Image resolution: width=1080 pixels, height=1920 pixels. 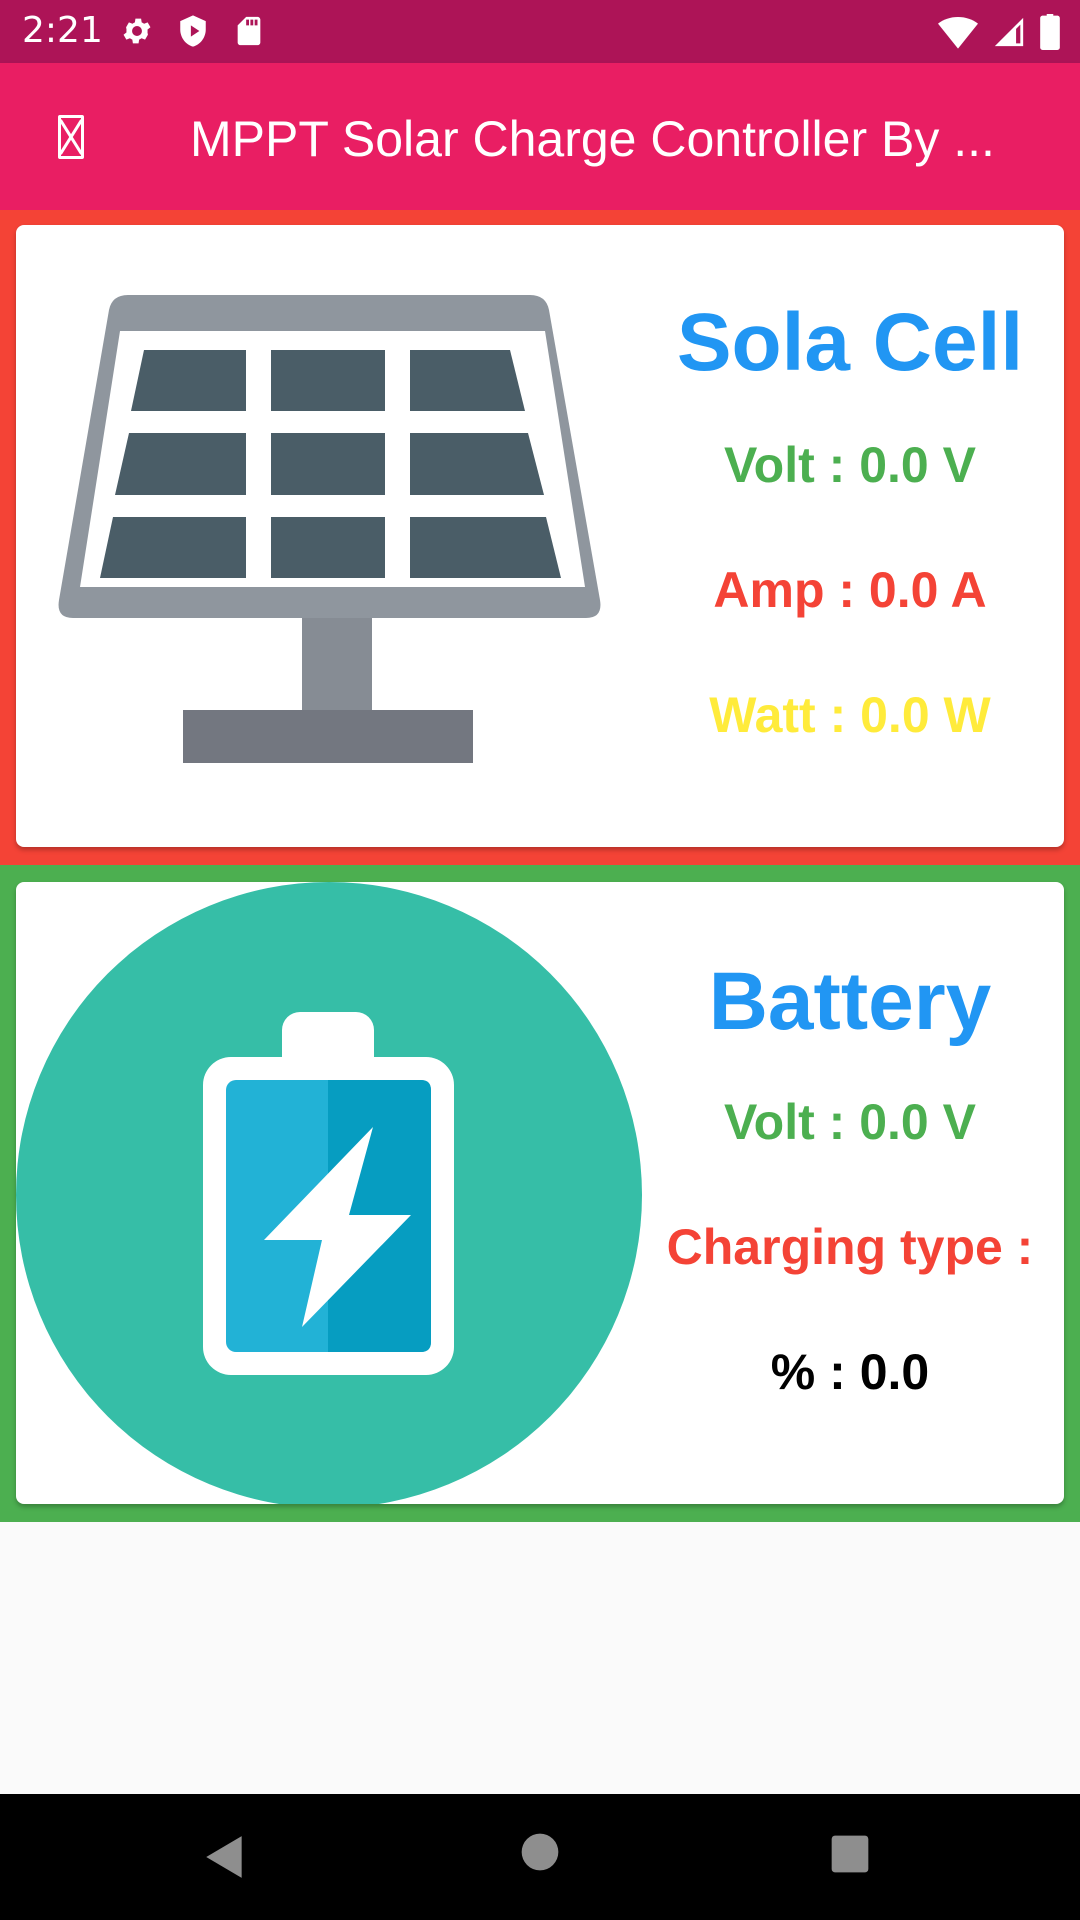 What do you see at coordinates (137, 31) in the screenshot?
I see `settings-icon` at bounding box center [137, 31].